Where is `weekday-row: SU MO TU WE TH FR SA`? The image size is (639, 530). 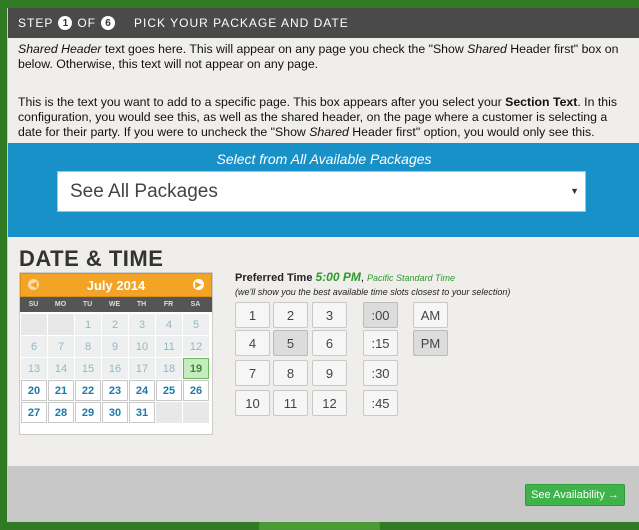 weekday-row: SU MO TU WE TH FR SA is located at coordinates (116, 304).